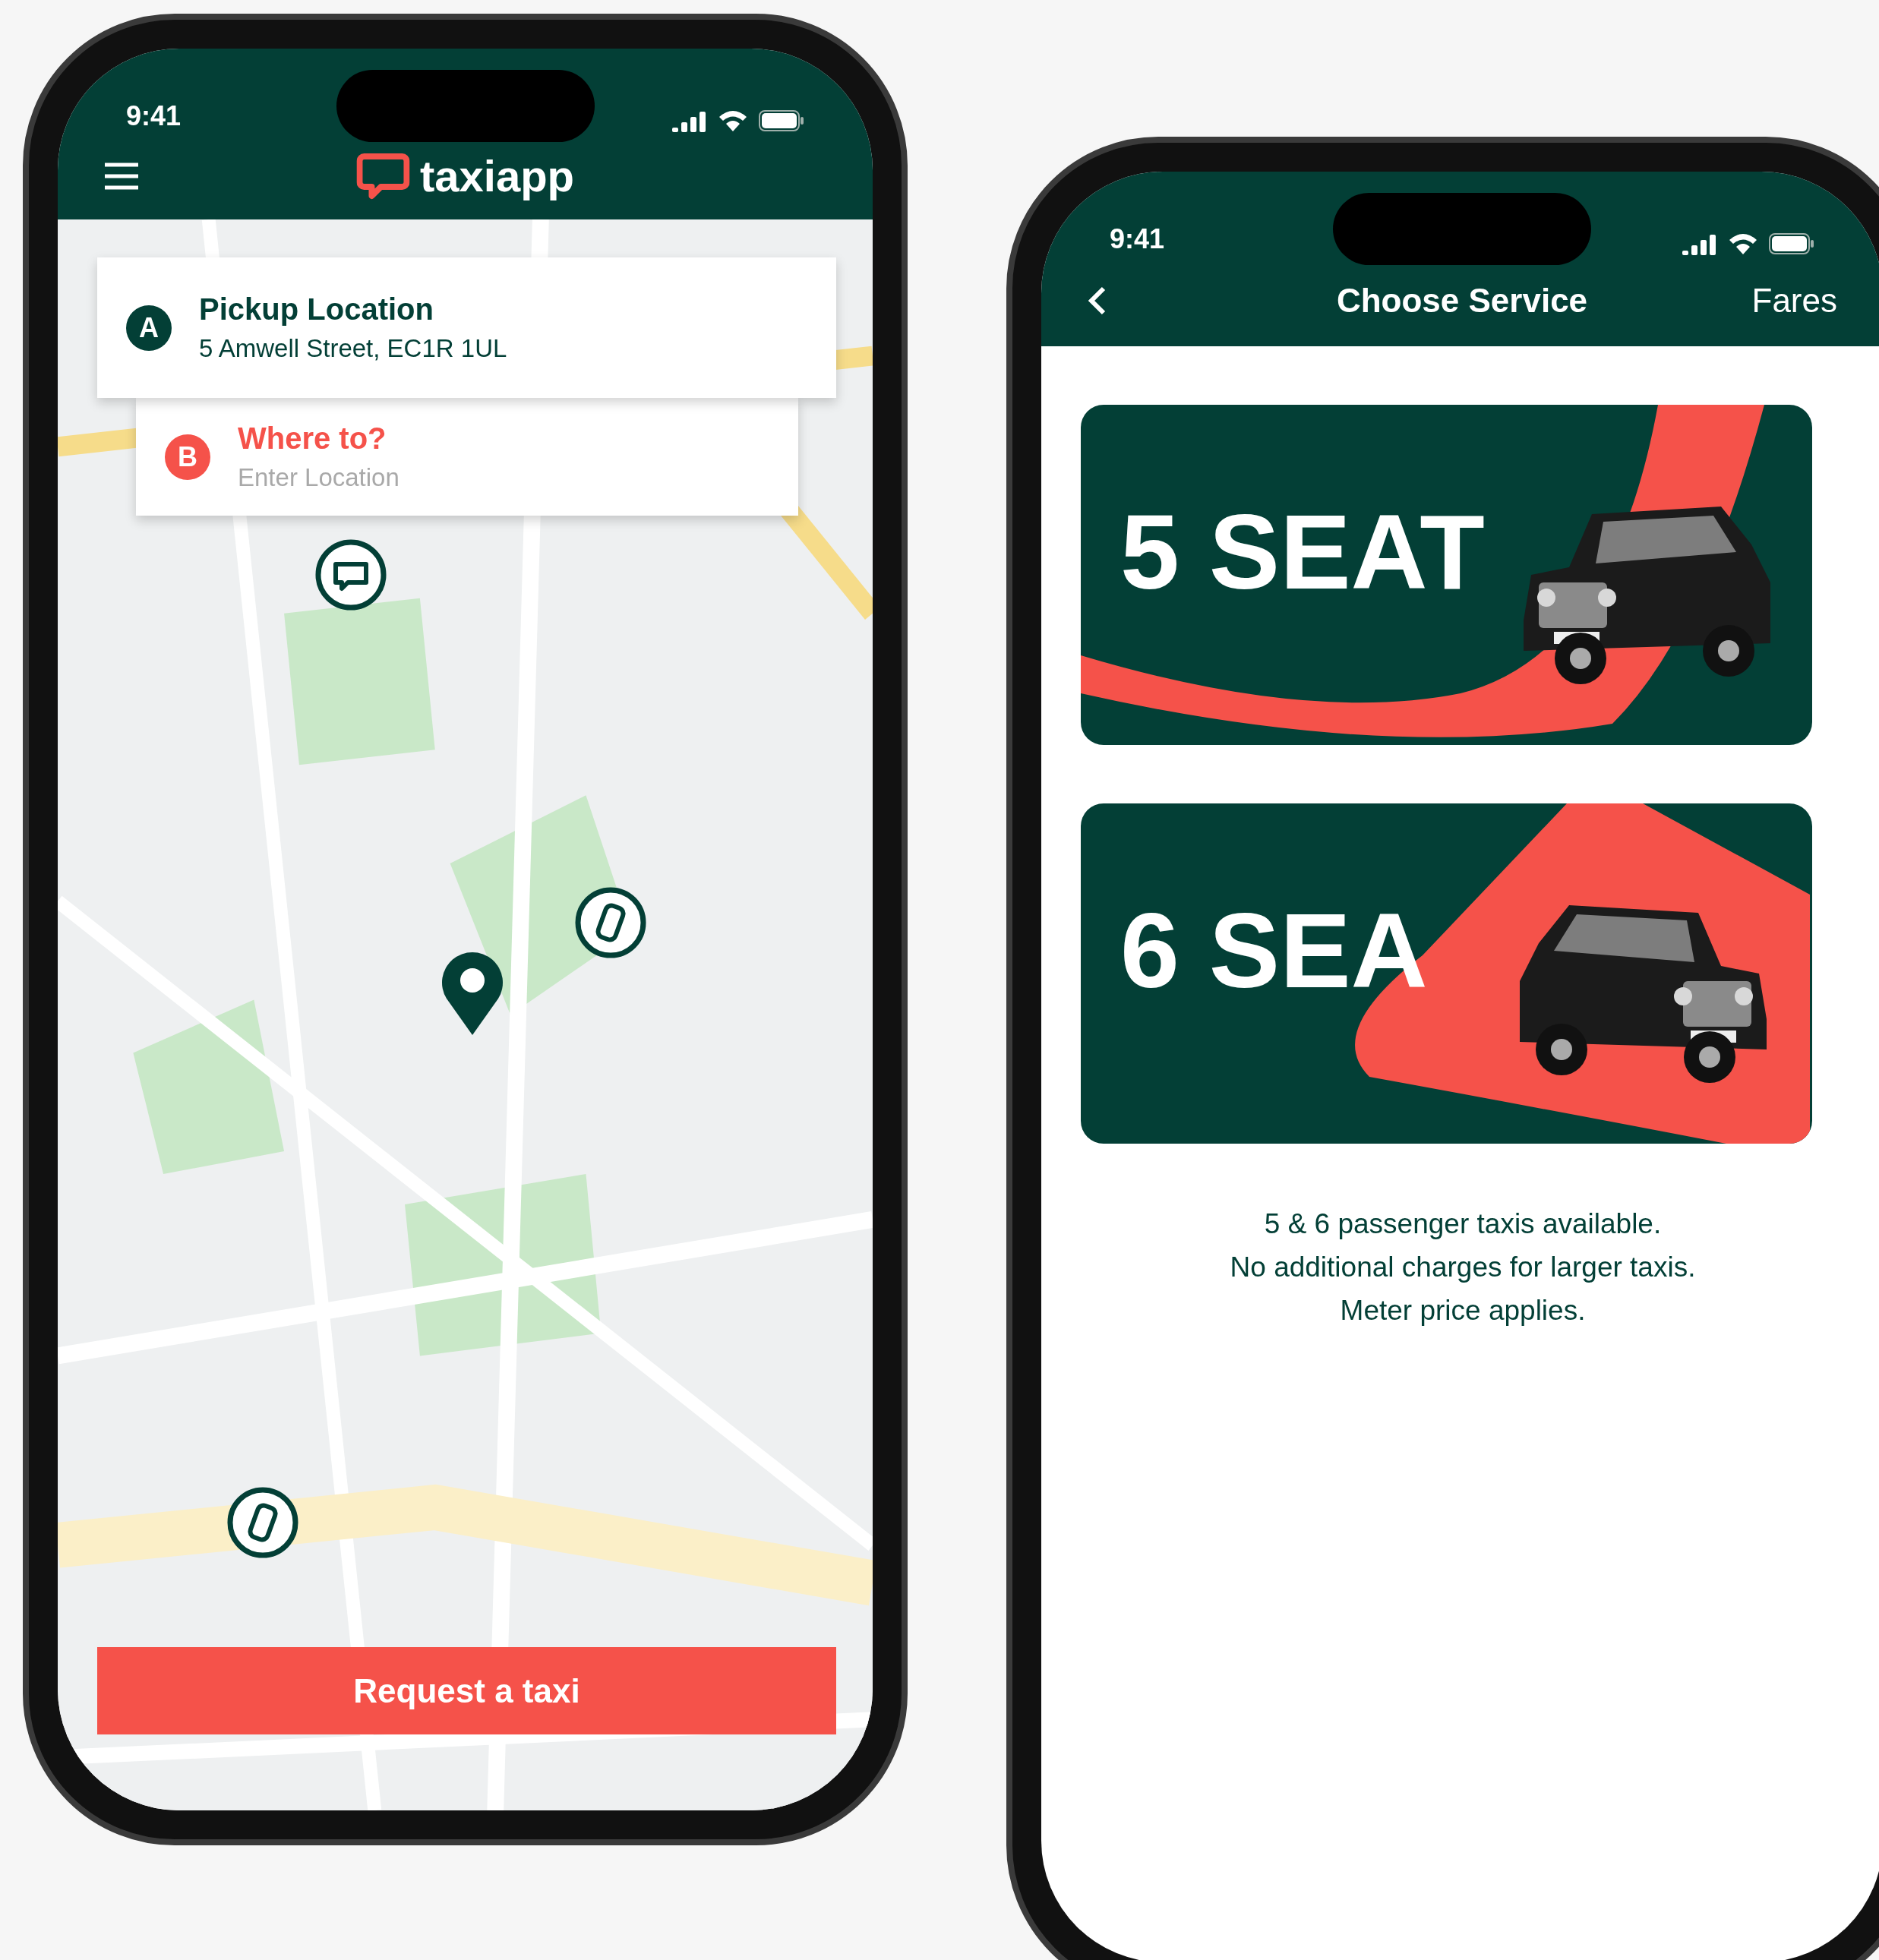  Describe the element at coordinates (149, 328) in the screenshot. I see `pickup-badge: A` at that location.